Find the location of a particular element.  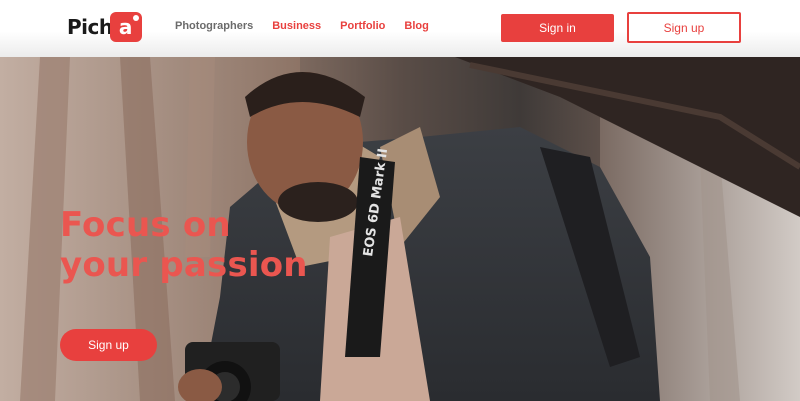

logo-text: Pich is located at coordinates (90, 27).